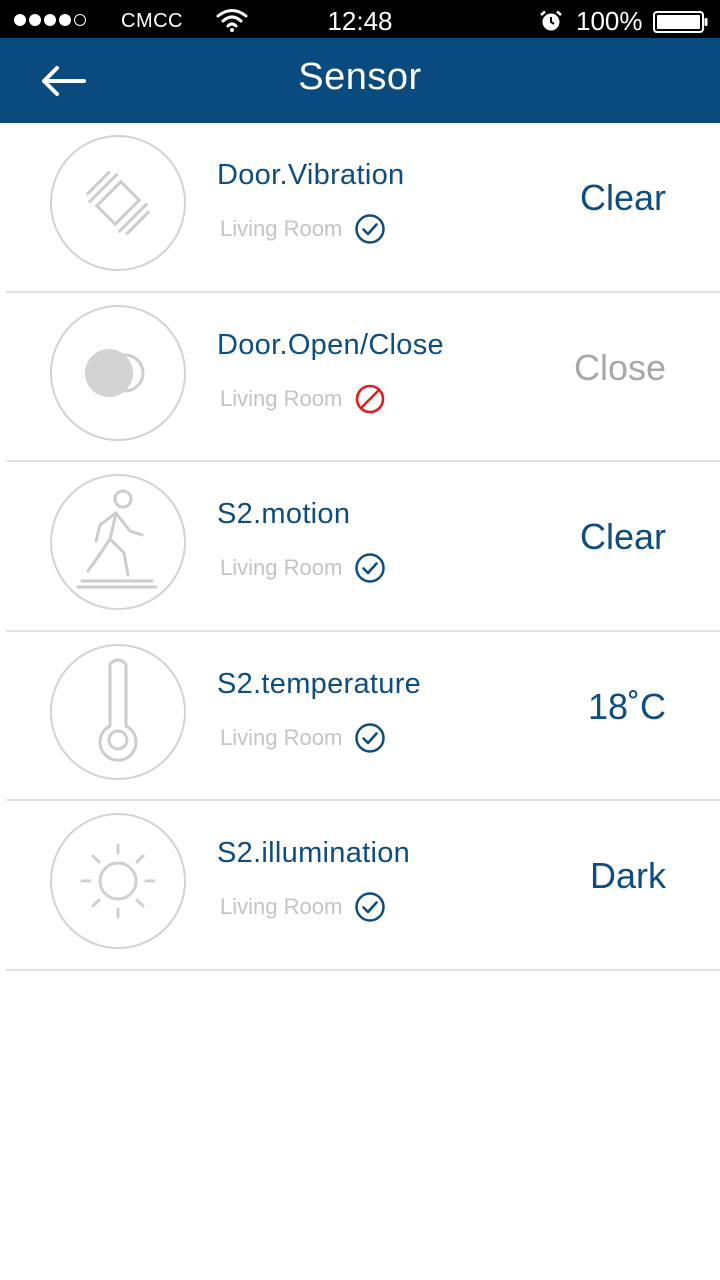  I want to click on status-bar: CMCC 12:48 100%, so click(360, 19).